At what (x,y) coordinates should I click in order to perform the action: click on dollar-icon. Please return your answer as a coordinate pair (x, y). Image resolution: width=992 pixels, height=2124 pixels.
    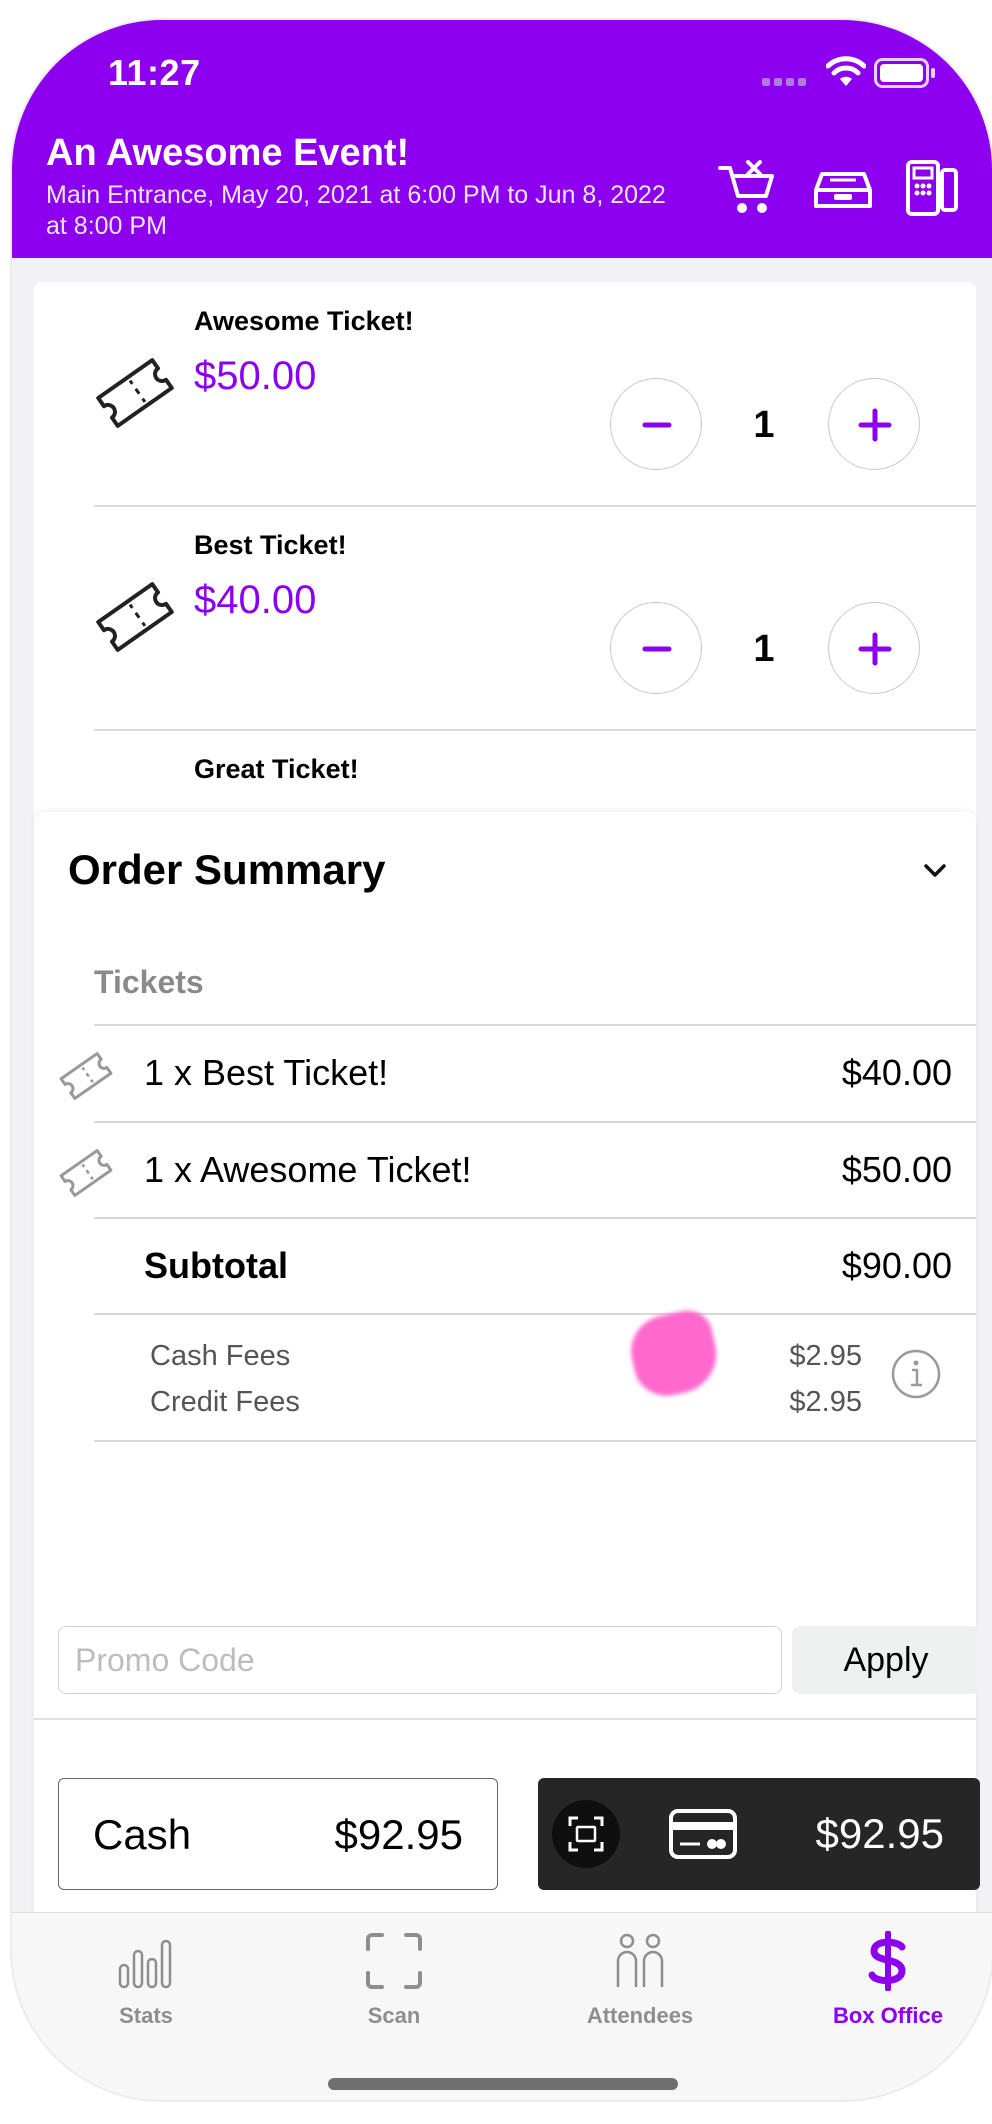
    Looking at the image, I should click on (887, 1961).